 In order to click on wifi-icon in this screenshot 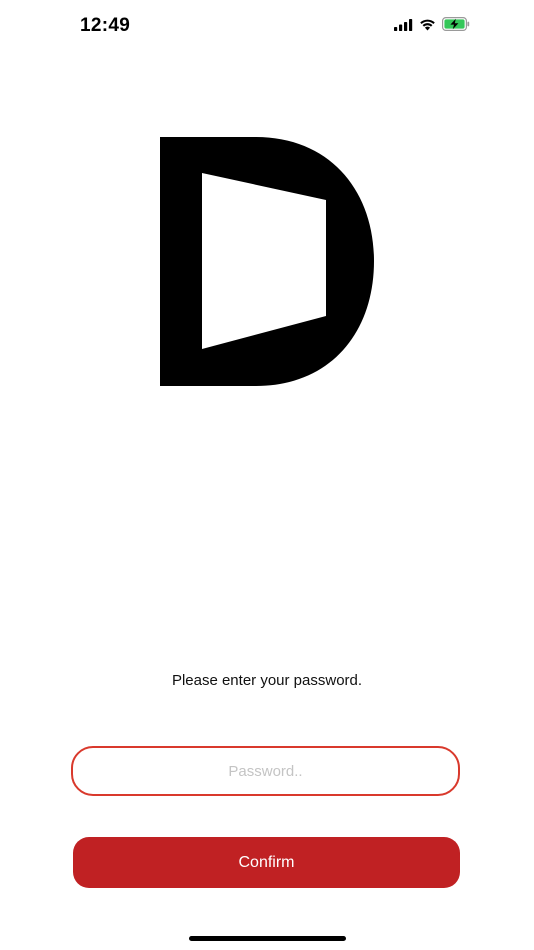, I will do `click(427, 27)`.